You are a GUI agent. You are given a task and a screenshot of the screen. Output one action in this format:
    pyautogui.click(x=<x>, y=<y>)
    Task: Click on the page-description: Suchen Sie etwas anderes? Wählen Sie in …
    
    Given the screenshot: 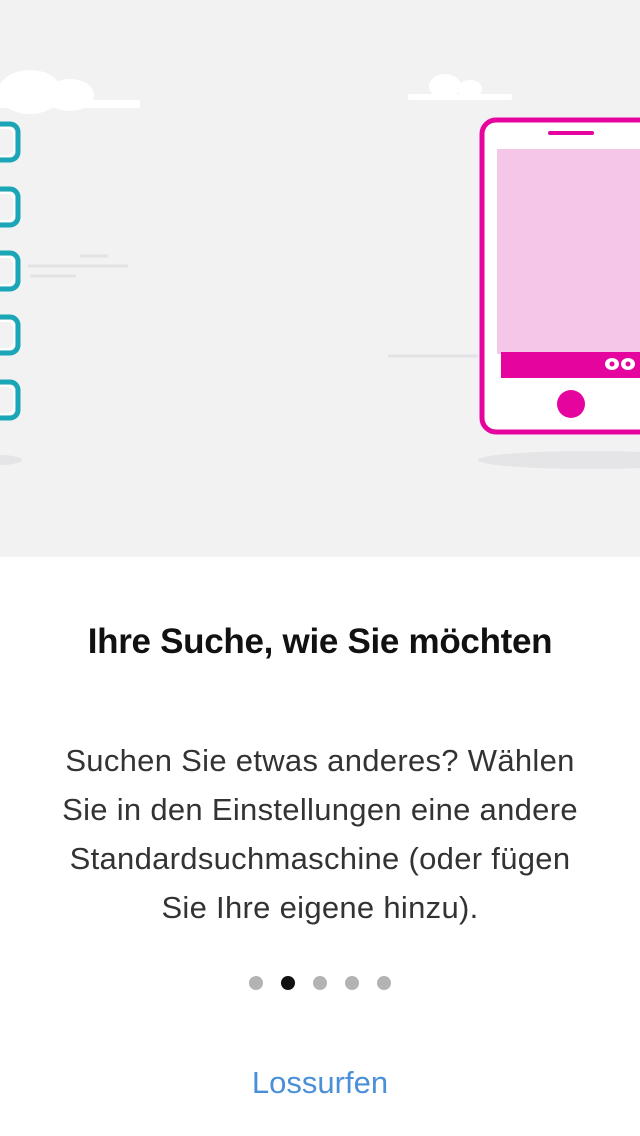 What is the action you would take?
    pyautogui.click(x=320, y=834)
    